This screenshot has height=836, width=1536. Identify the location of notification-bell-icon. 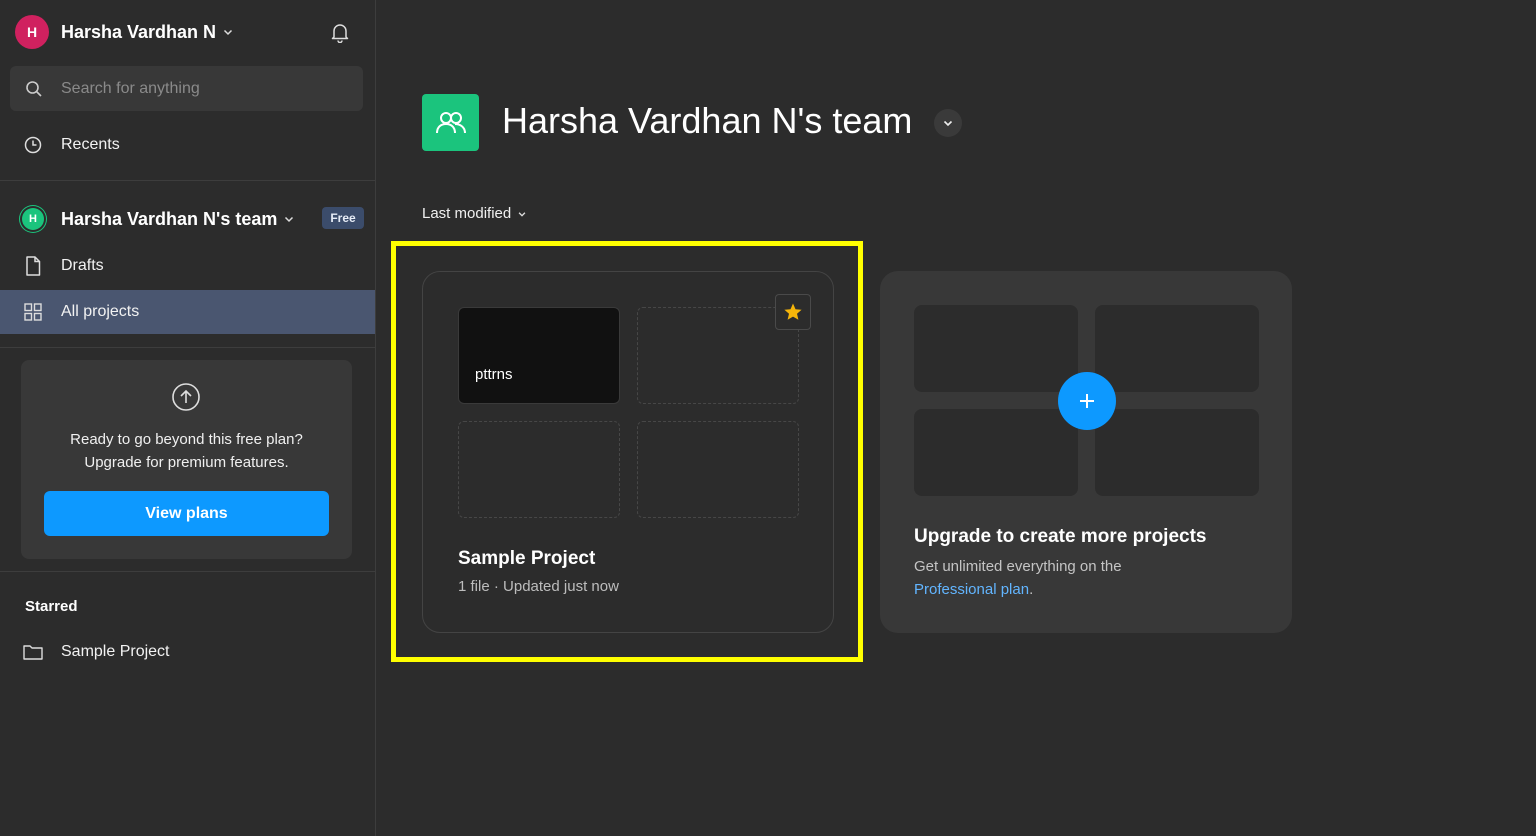
(340, 32).